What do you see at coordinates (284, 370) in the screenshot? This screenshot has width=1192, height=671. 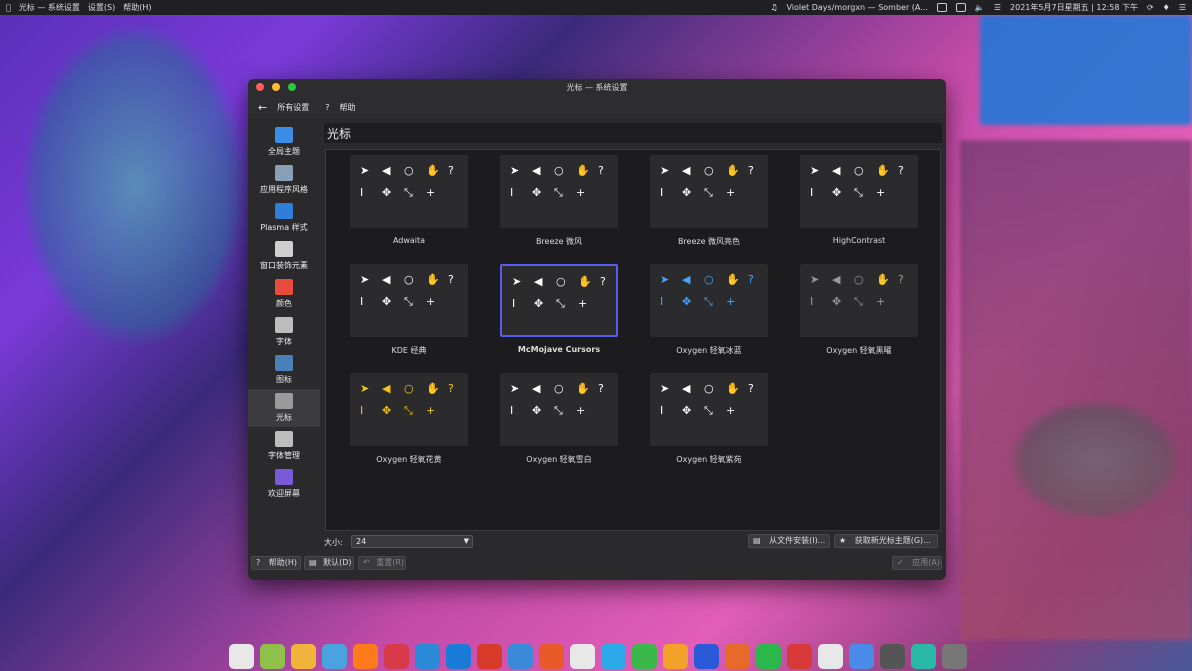 I see `sidebar-item: 图标` at bounding box center [284, 370].